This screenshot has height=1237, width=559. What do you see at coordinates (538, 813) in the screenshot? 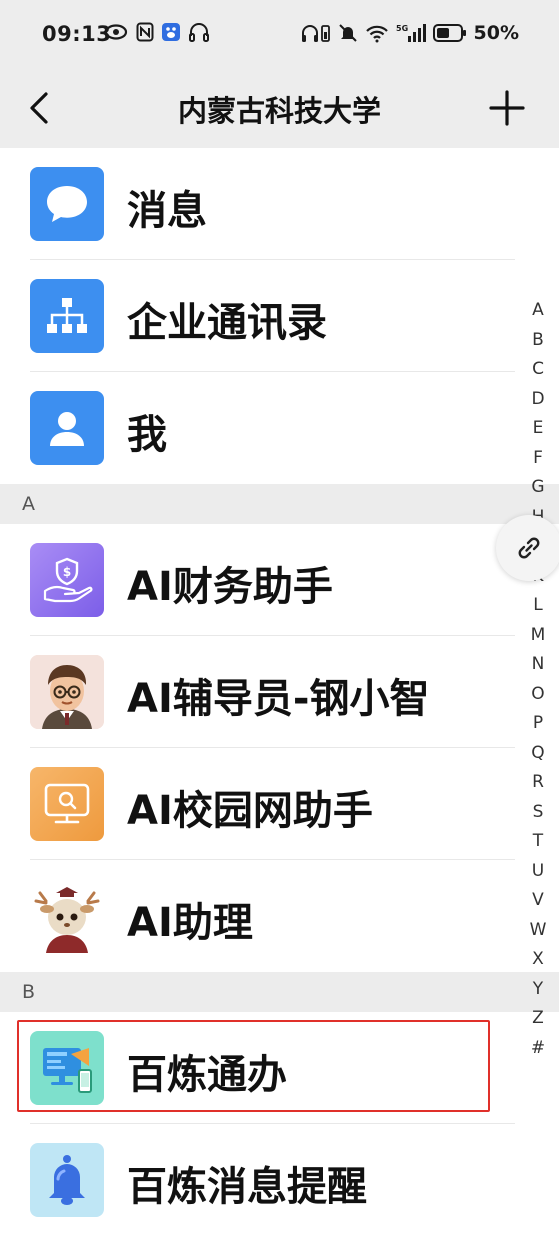
I see `index-letter: S` at bounding box center [538, 813].